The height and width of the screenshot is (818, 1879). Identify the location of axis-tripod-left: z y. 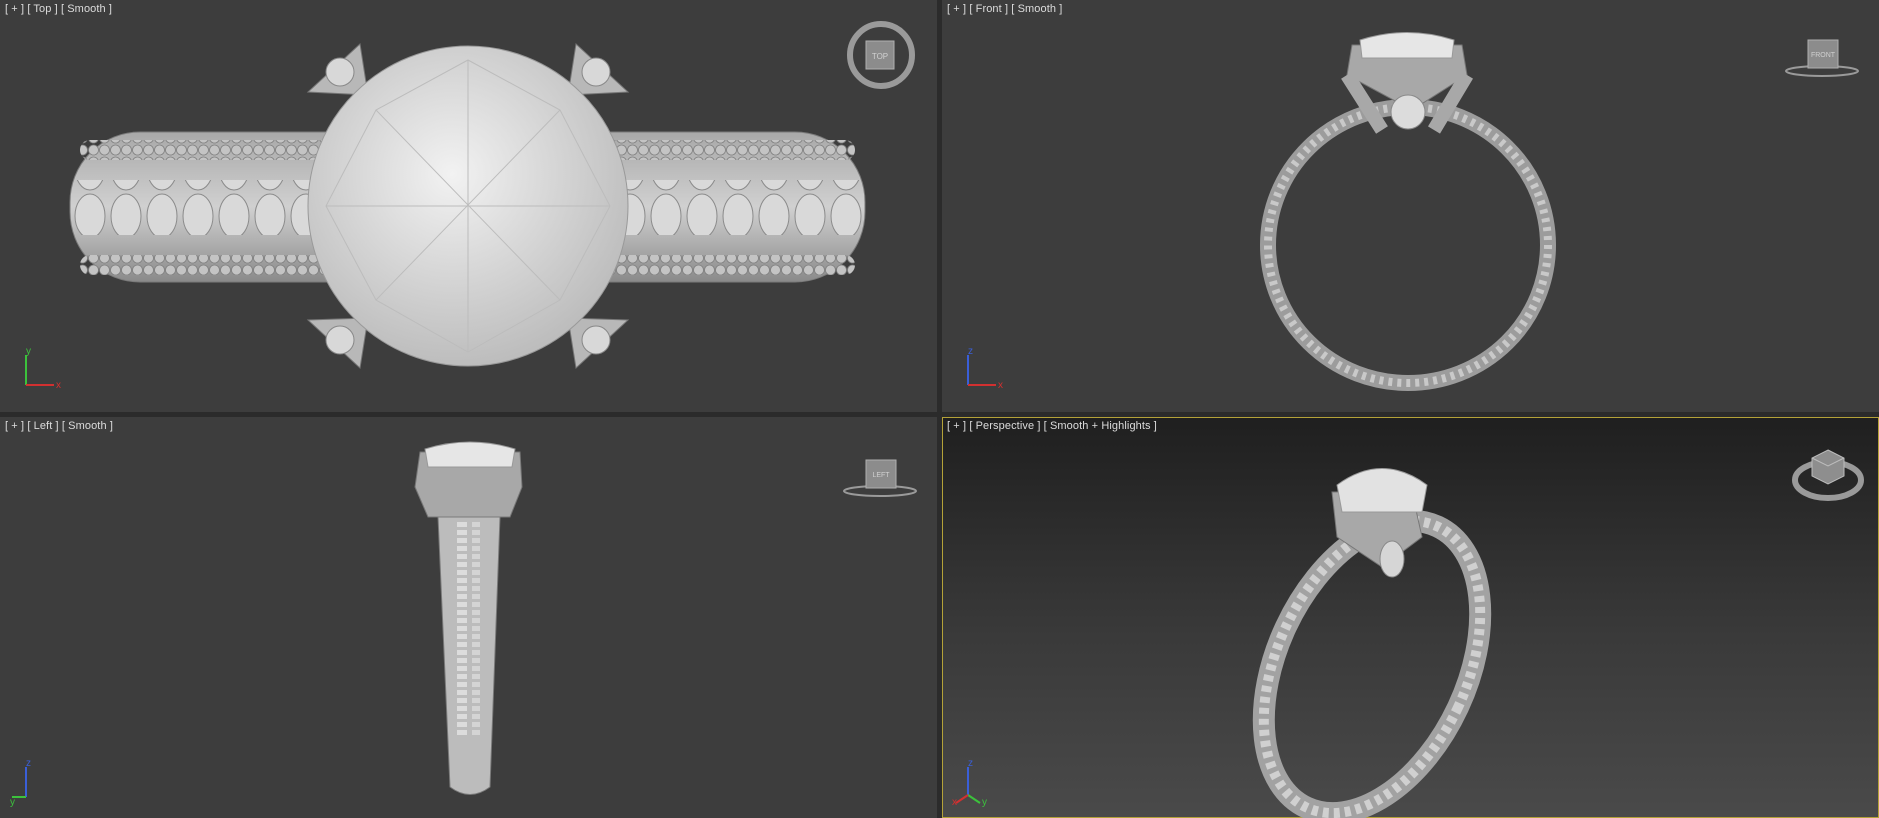
(35, 784).